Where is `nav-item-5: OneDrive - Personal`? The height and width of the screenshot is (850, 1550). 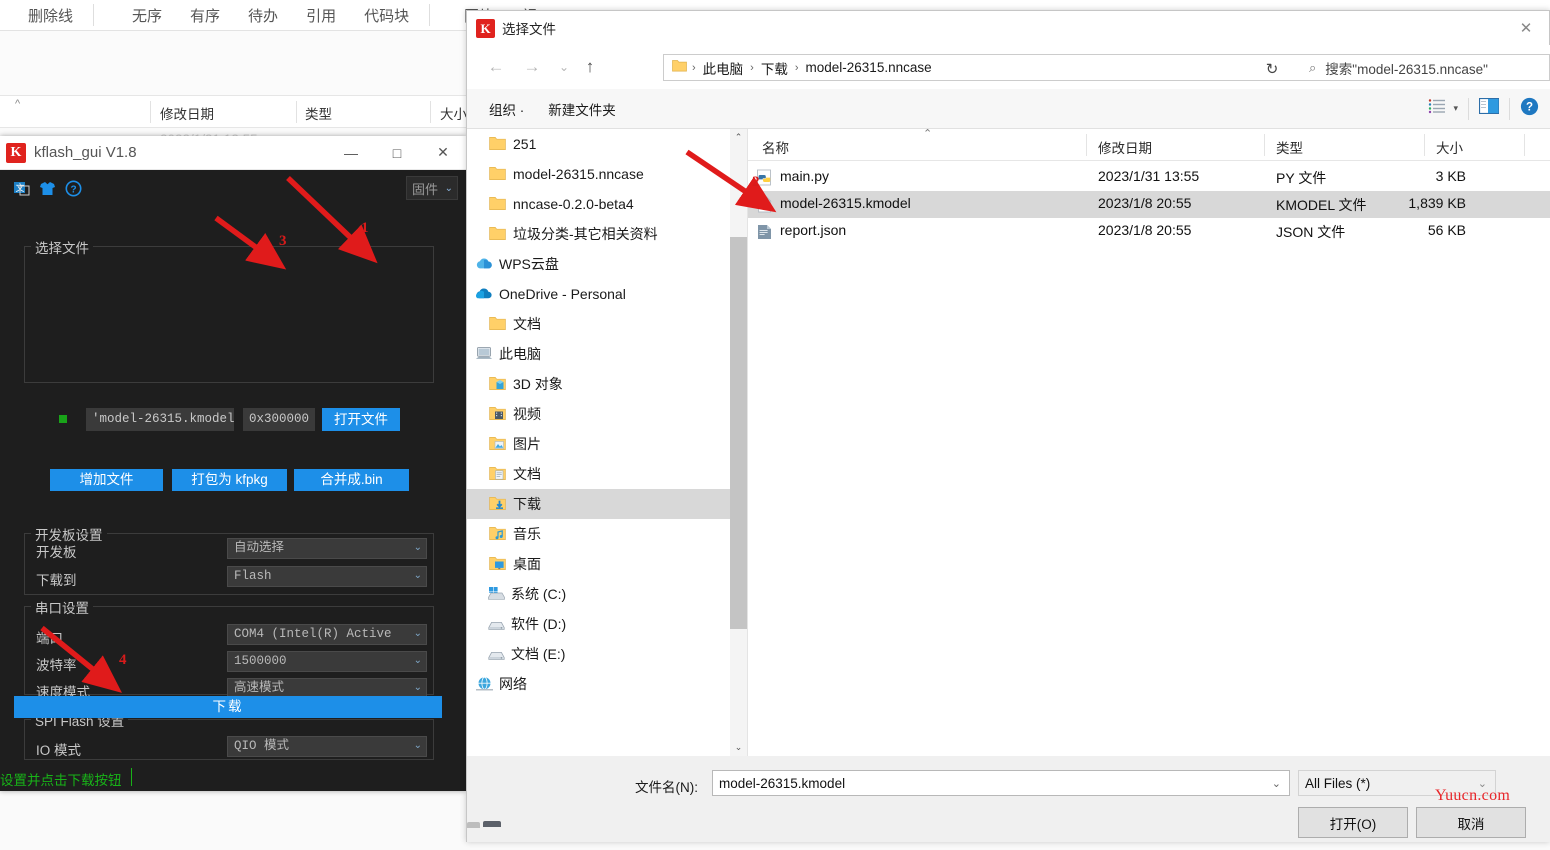 nav-item-5: OneDrive - Personal is located at coordinates (604, 294).